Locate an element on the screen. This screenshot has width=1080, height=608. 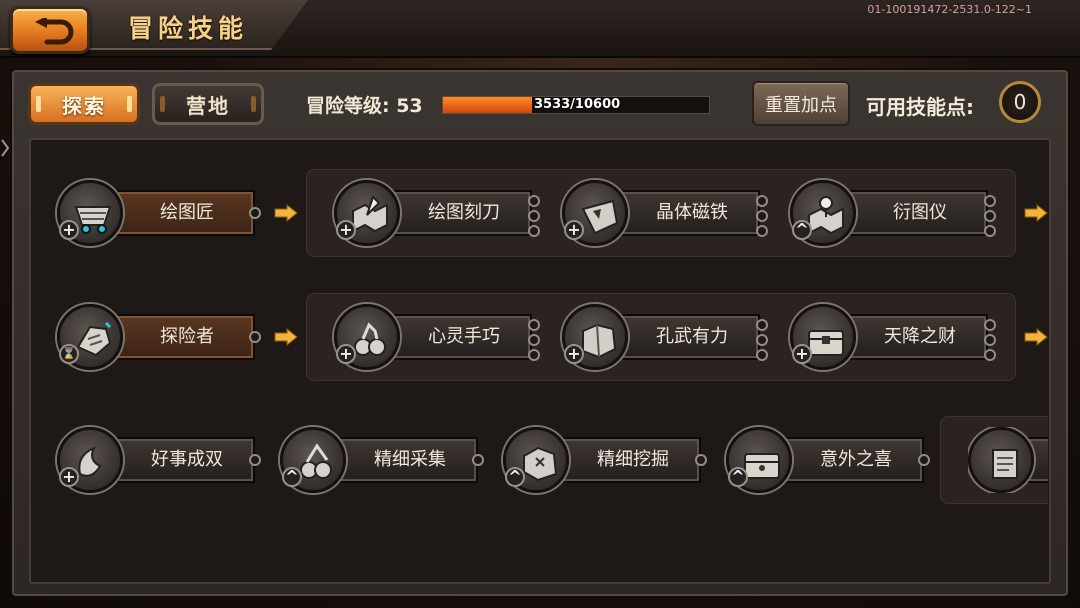
node-label: 孔武有力 is located at coordinates (692, 336).